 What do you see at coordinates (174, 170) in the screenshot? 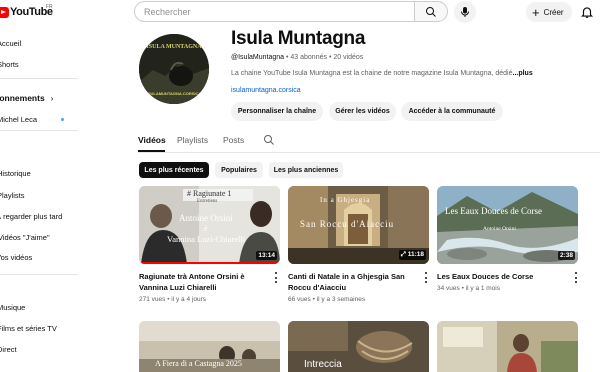
I see `chip-recent: Les plus récentes` at bounding box center [174, 170].